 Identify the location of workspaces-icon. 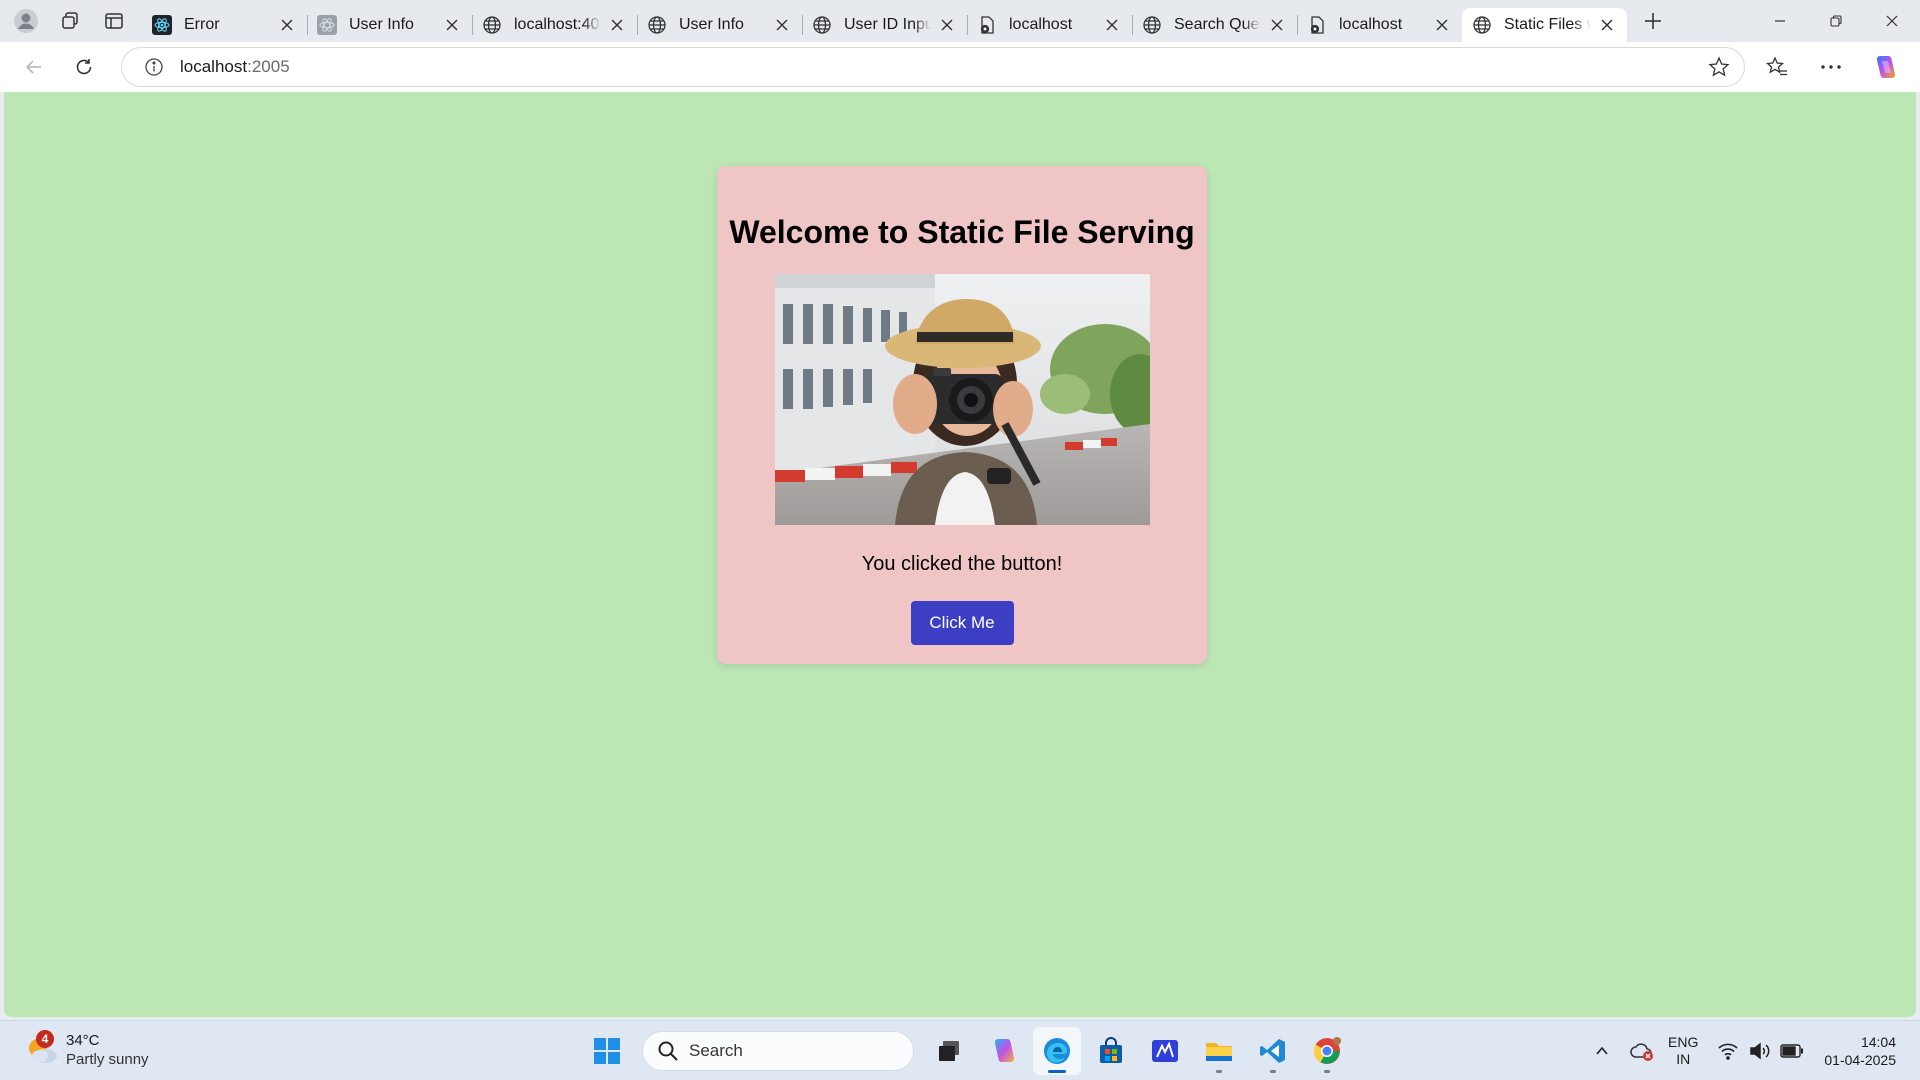
(70, 20).